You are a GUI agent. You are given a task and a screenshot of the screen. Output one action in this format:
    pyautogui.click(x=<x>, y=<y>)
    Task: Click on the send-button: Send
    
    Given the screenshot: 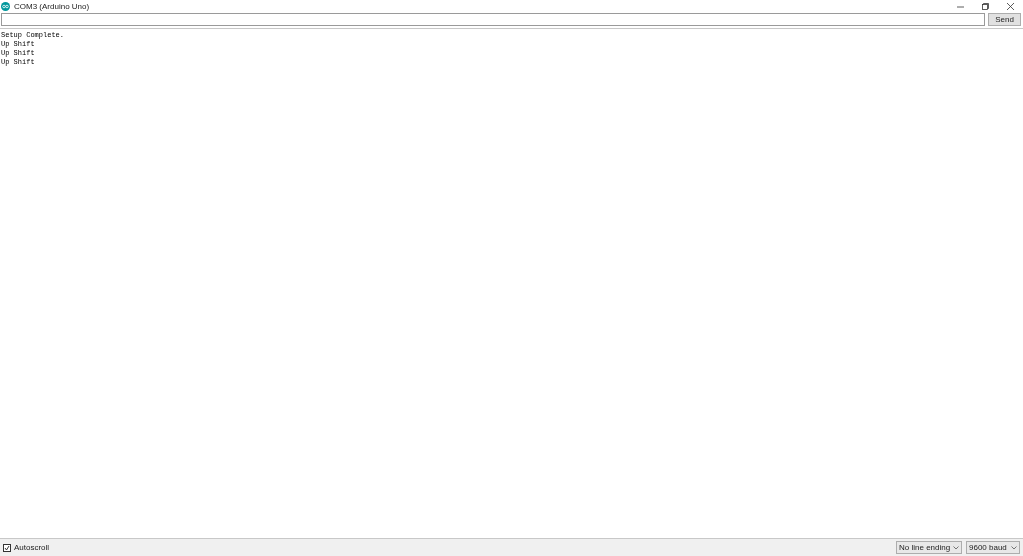 What is the action you would take?
    pyautogui.click(x=1004, y=19)
    